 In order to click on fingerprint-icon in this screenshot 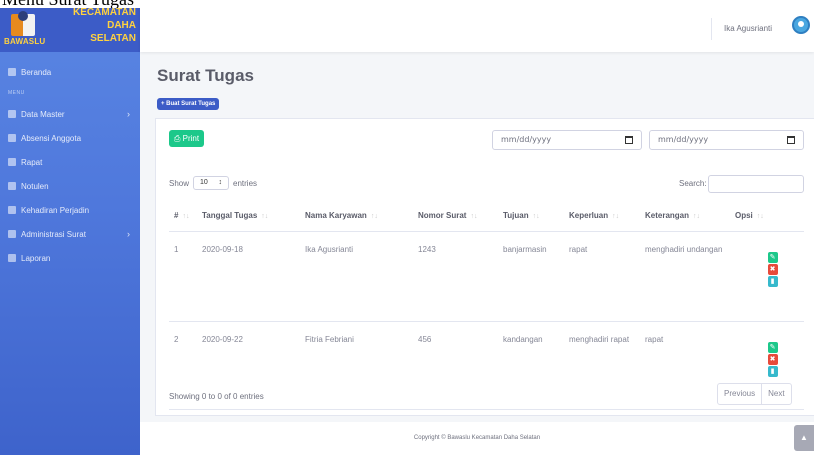, I will do `click(12, 138)`.